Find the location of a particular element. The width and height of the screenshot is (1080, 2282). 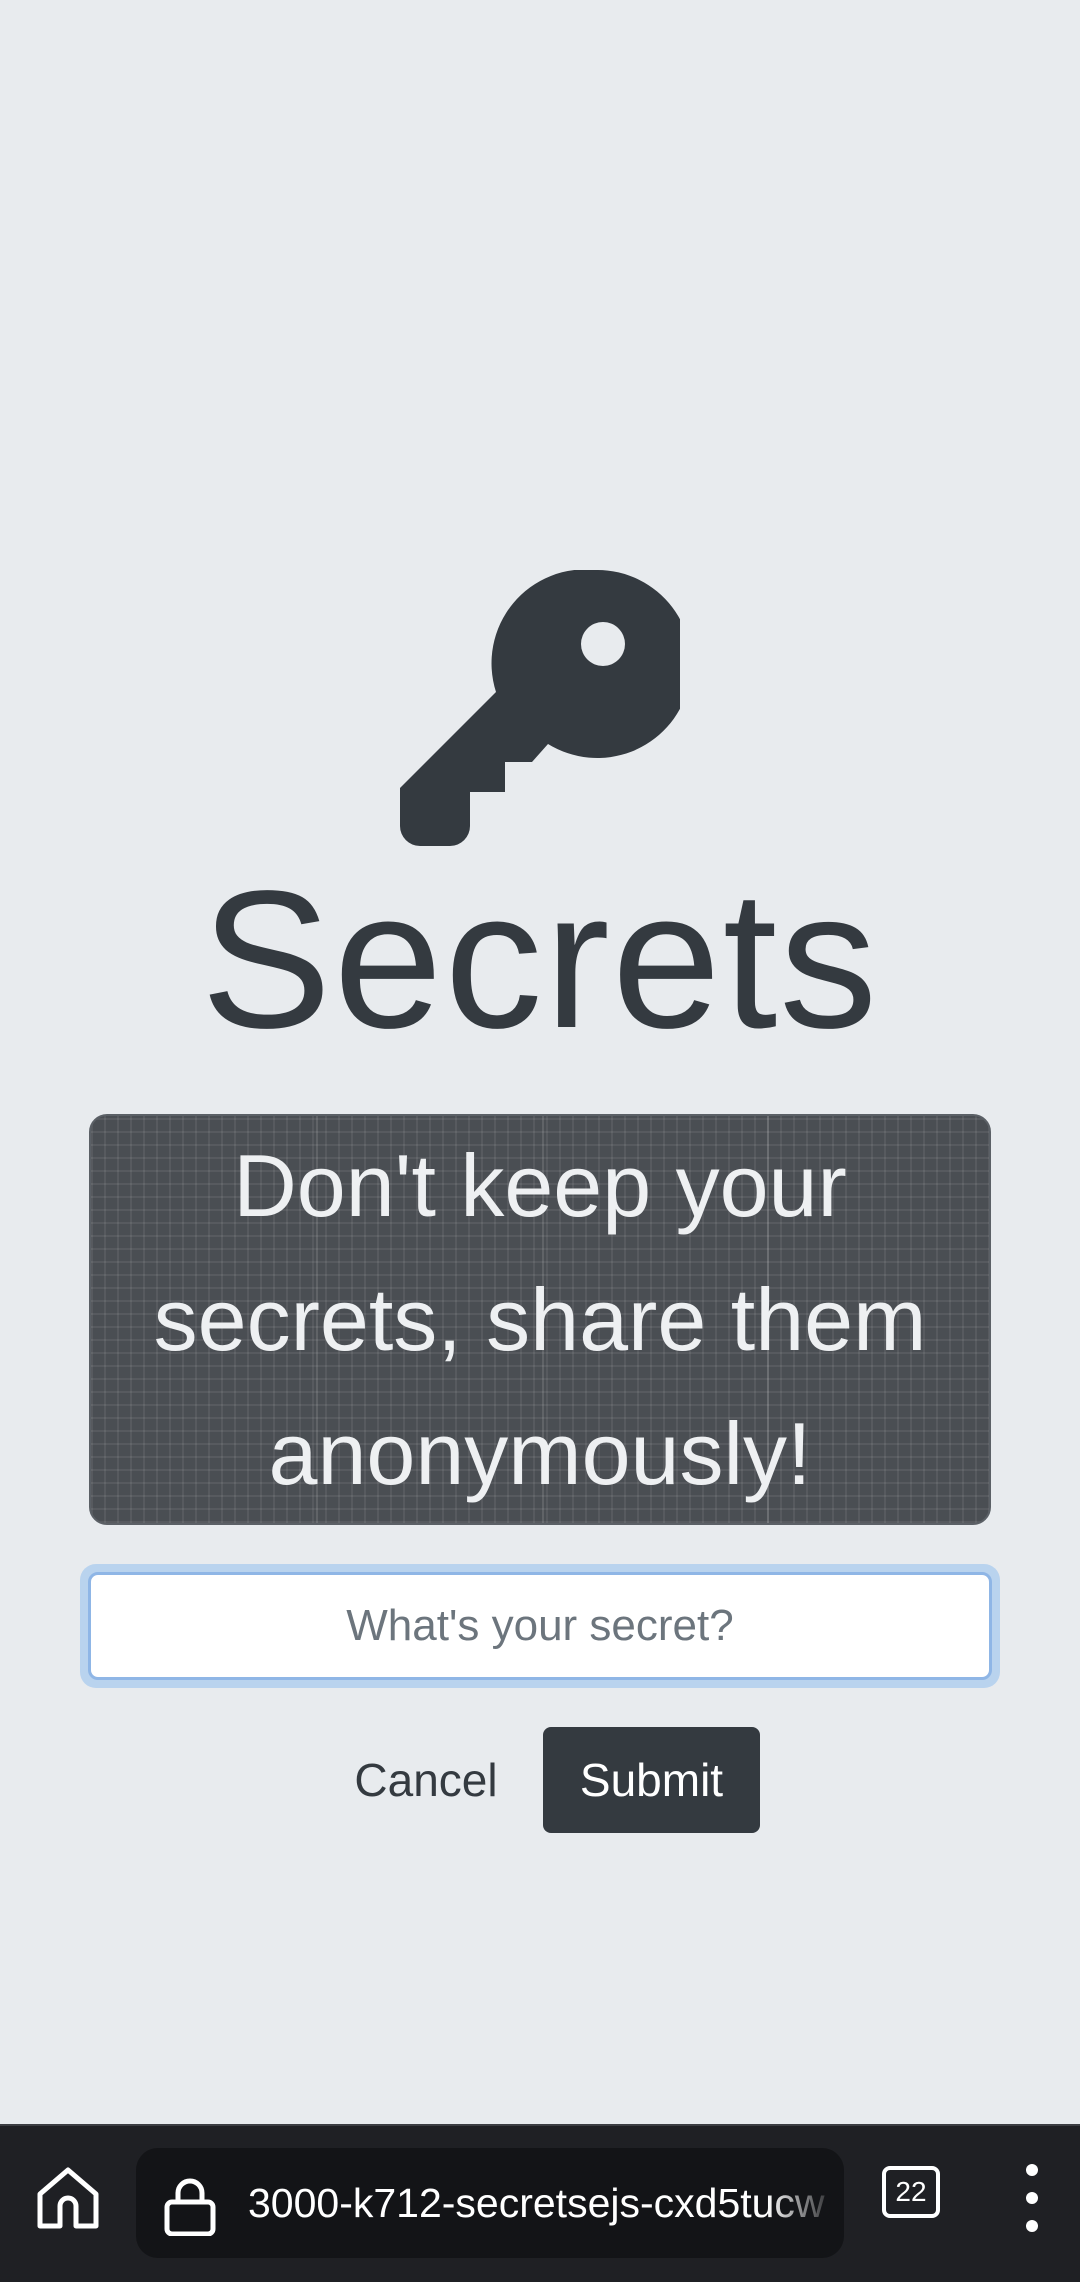

secret-input-focus-ring is located at coordinates (540, 1626).